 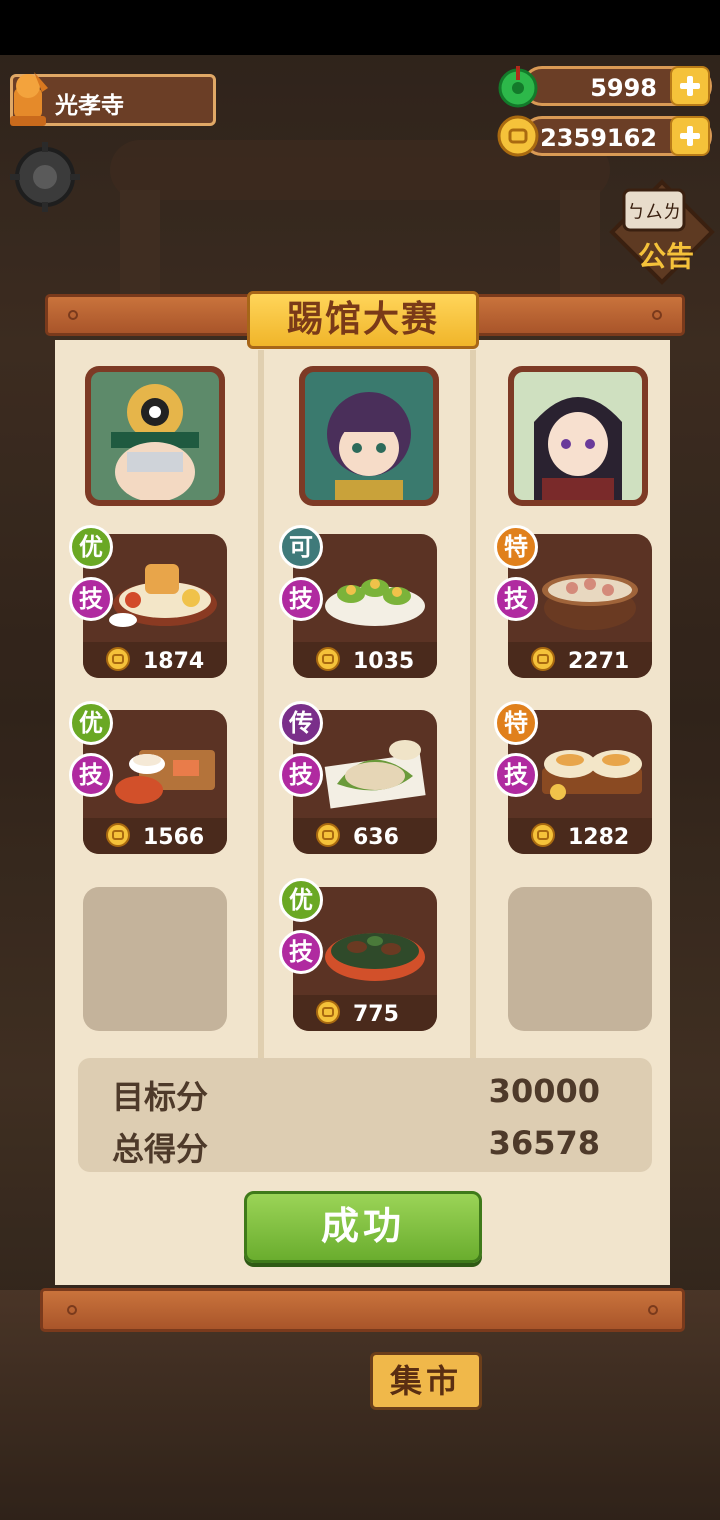 What do you see at coordinates (376, 837) in the screenshot?
I see `dish-score: 636` at bounding box center [376, 837].